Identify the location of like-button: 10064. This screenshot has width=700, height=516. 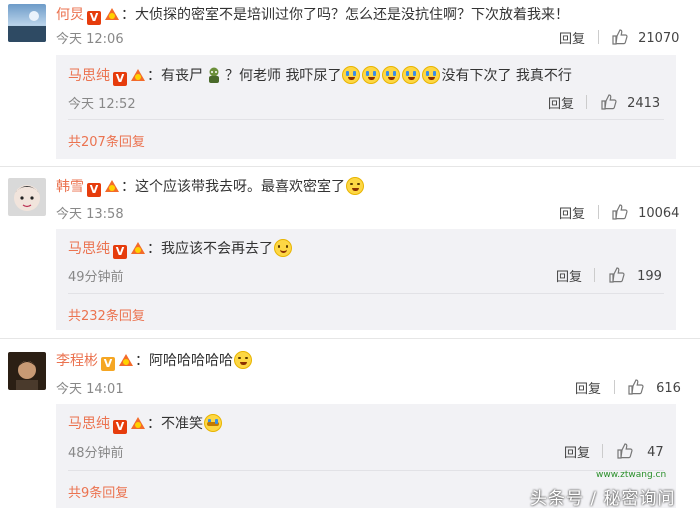
(645, 211).